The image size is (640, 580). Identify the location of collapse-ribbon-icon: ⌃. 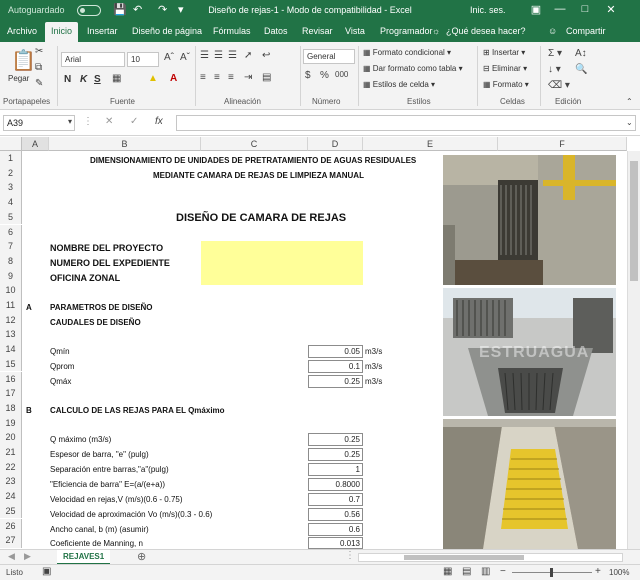
(629, 101).